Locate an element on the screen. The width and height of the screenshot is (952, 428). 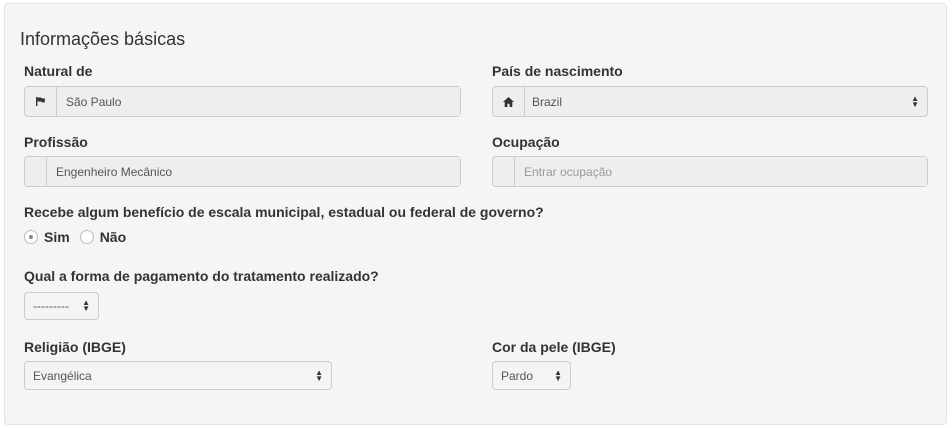
pagamento-value: --------- is located at coordinates (51, 306).